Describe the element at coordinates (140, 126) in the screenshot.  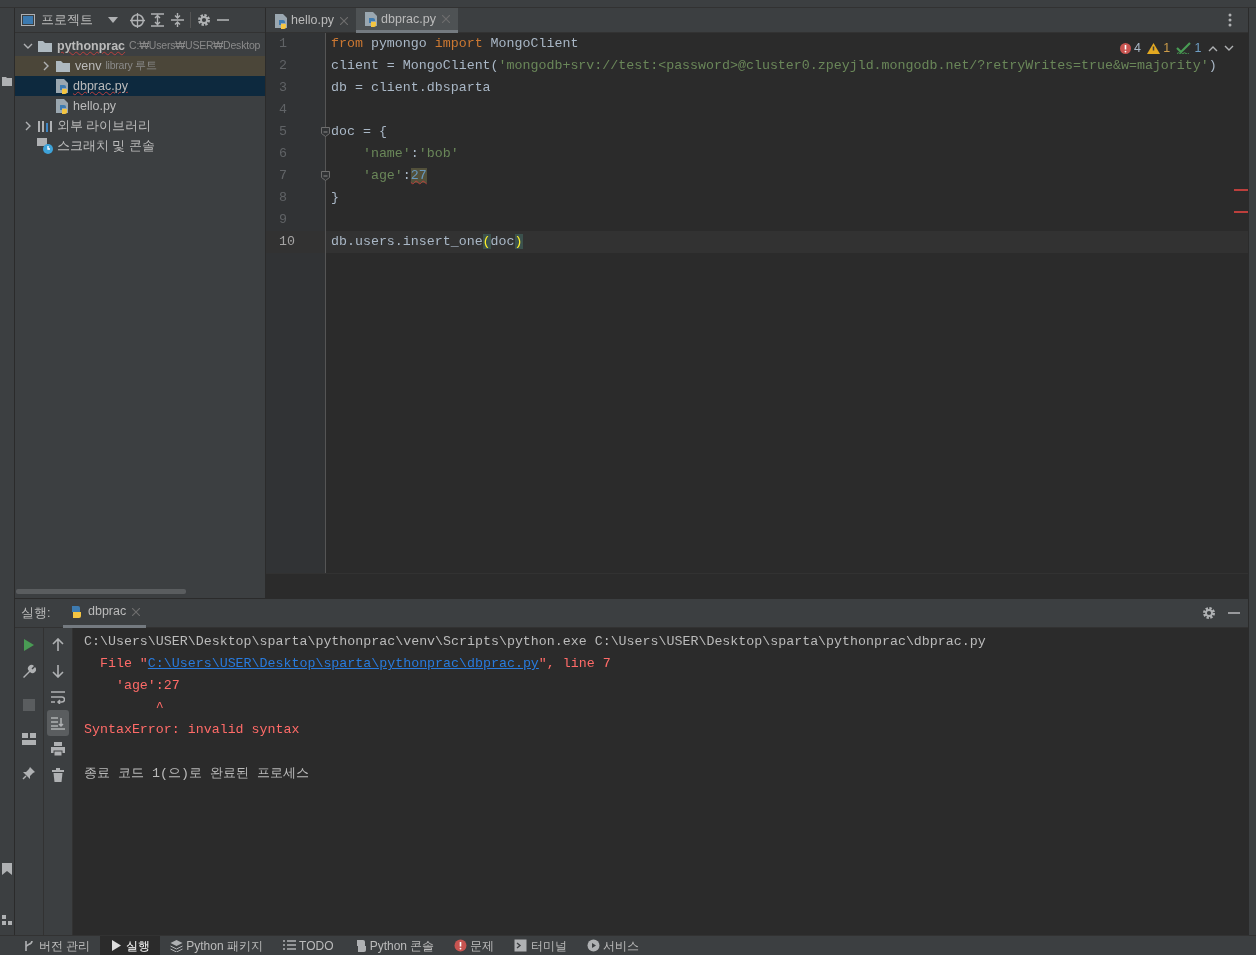
I see `tree-item: 외부 라이브러리` at that location.